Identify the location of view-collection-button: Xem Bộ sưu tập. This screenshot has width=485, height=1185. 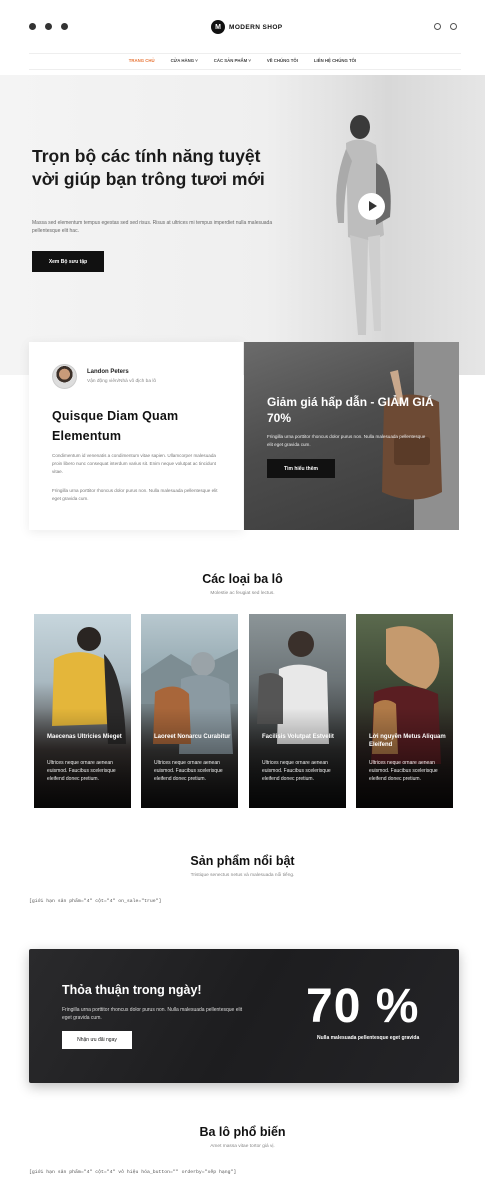
(68, 261).